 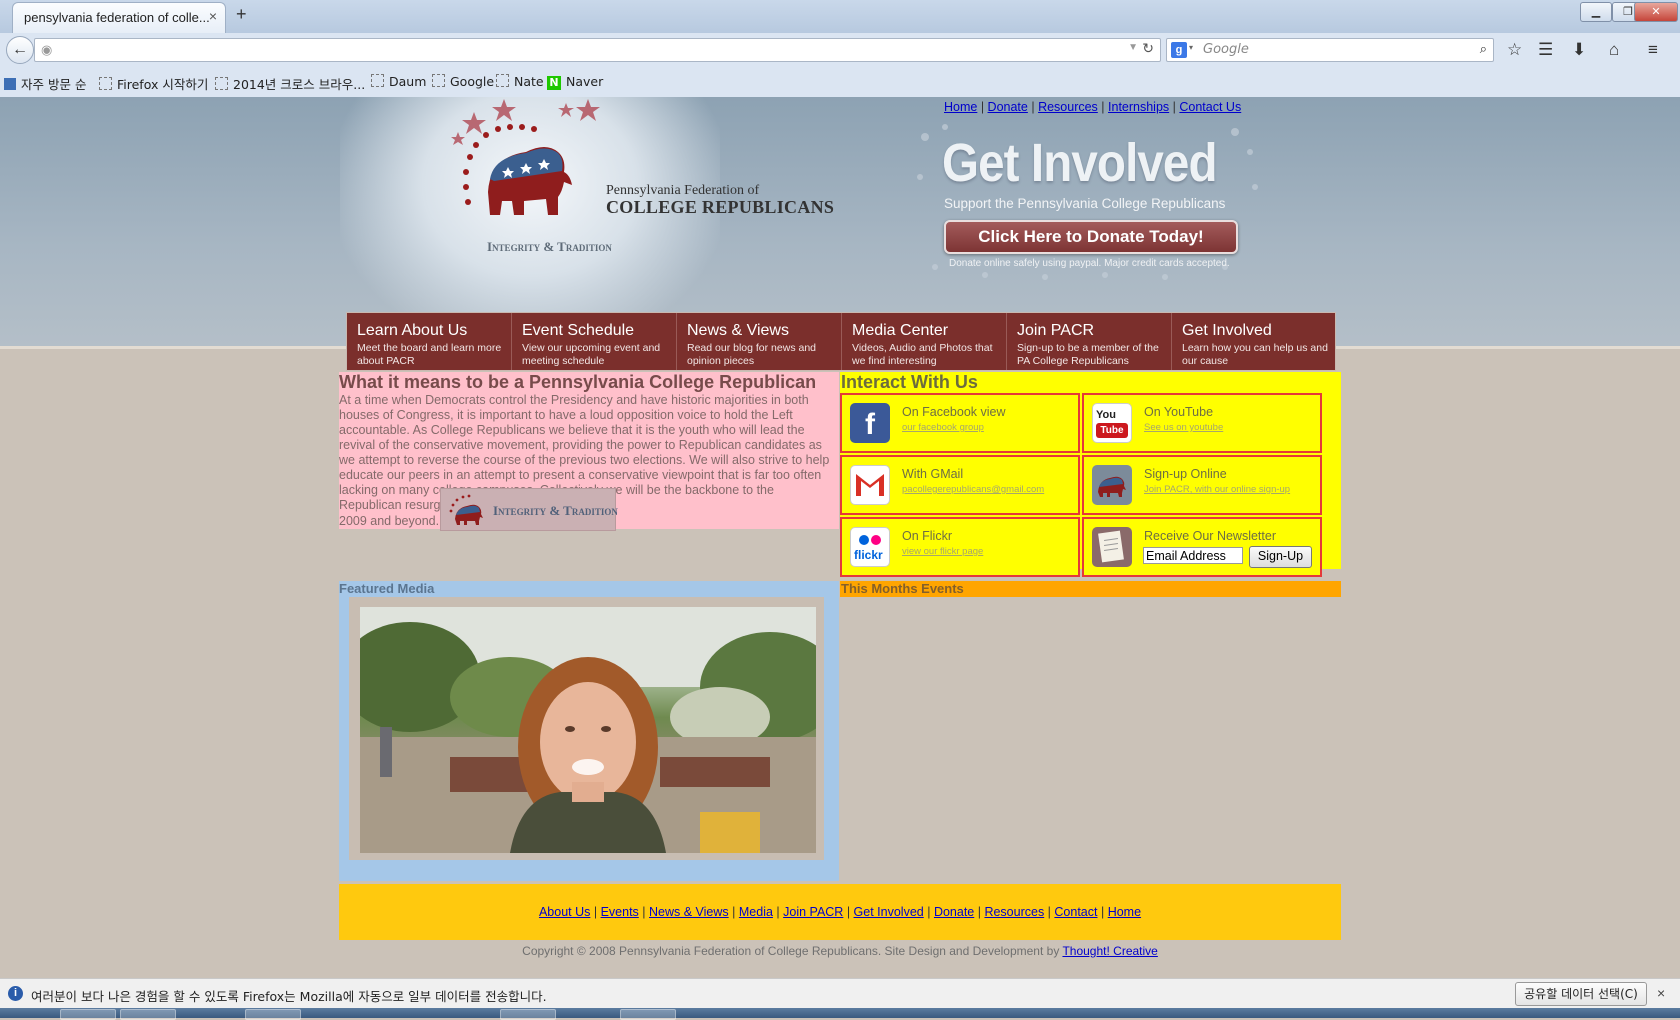 I want to click on newsletter-signup-button: Sign-Up, so click(x=1280, y=557).